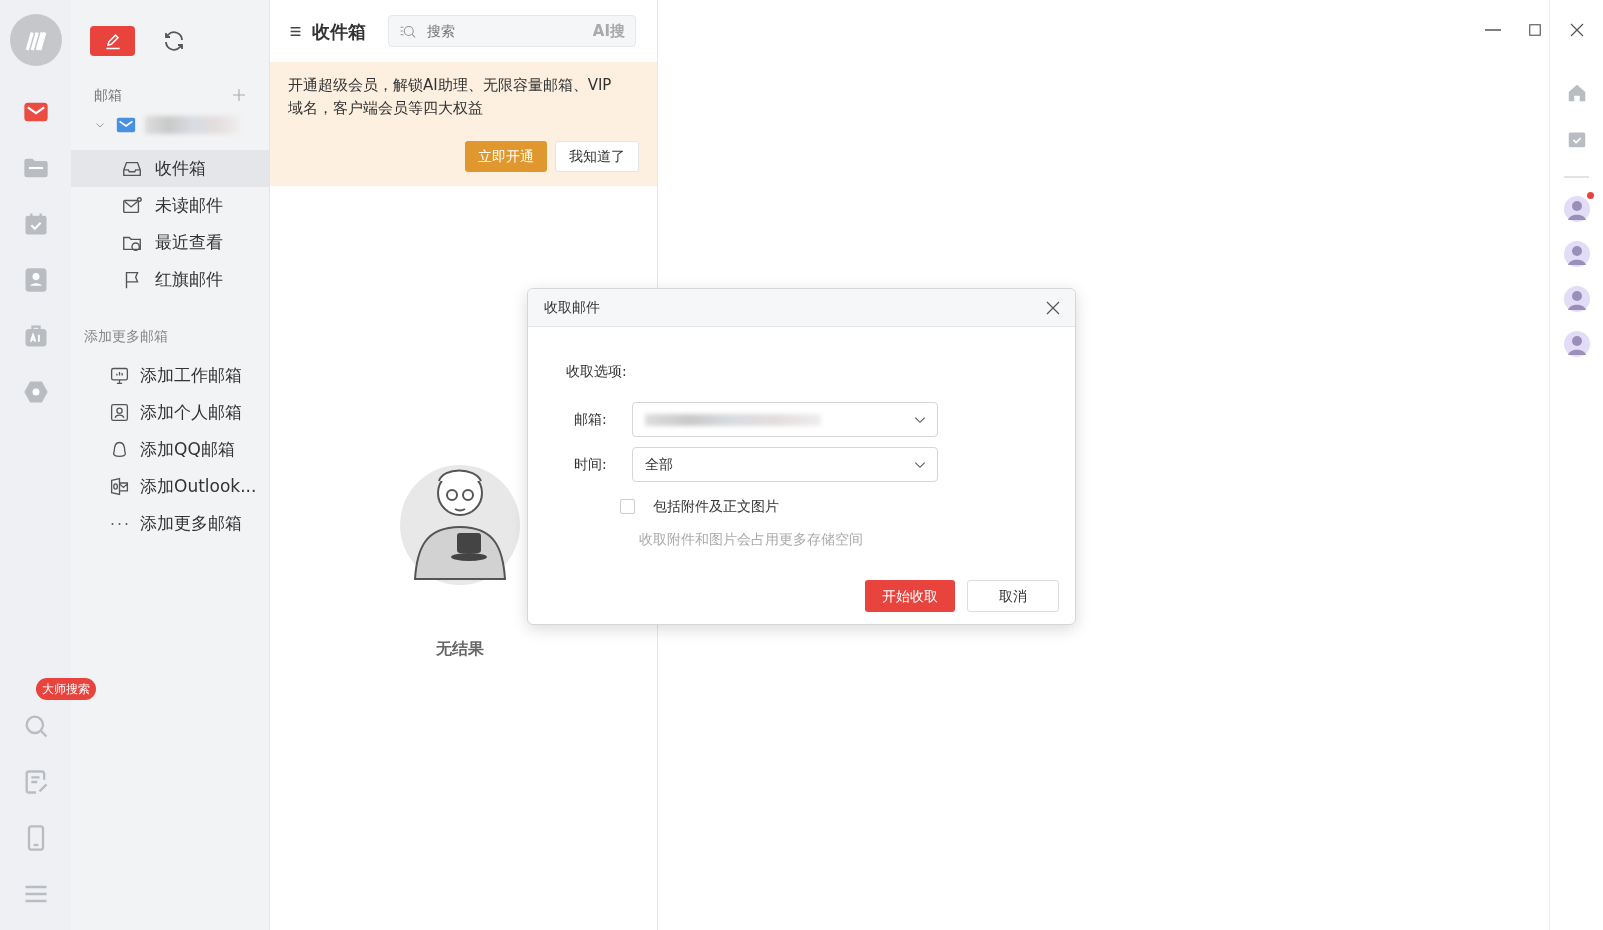 This screenshot has height=930, width=1603. Describe the element at coordinates (170, 449) in the screenshot. I see `add-mailbox-item: 添加QQ邮箱` at that location.